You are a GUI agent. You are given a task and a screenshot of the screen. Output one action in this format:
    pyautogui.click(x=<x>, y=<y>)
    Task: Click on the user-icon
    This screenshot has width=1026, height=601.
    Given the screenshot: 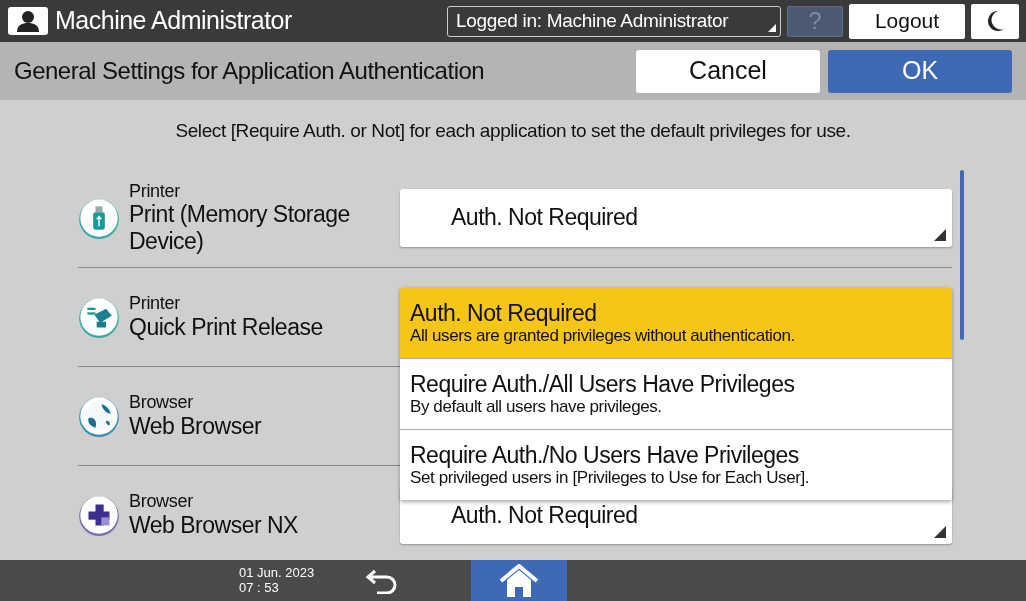 What is the action you would take?
    pyautogui.click(x=28, y=21)
    